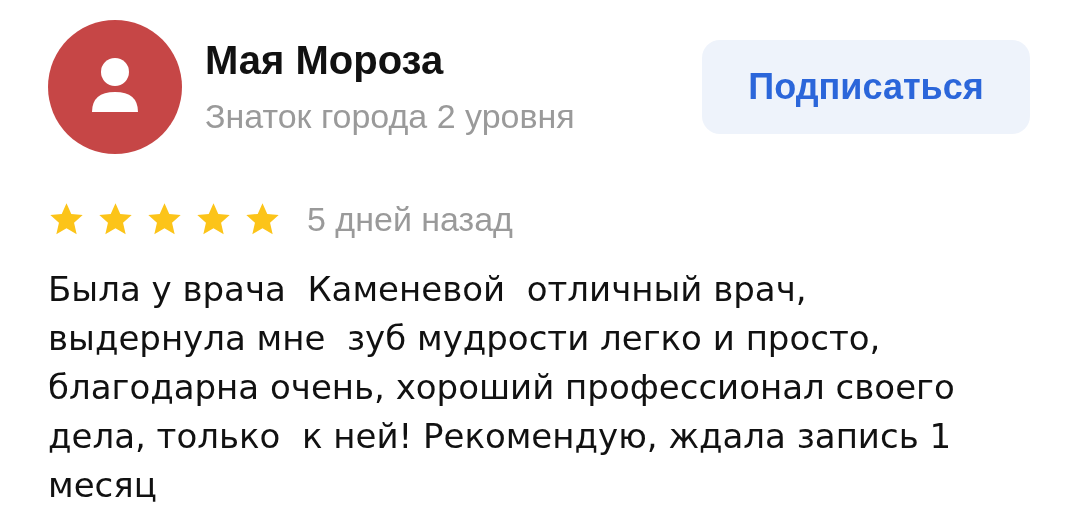 The image size is (1080, 531). Describe the element at coordinates (325, 60) in the screenshot. I see `author-name: Мая Мороза` at that location.